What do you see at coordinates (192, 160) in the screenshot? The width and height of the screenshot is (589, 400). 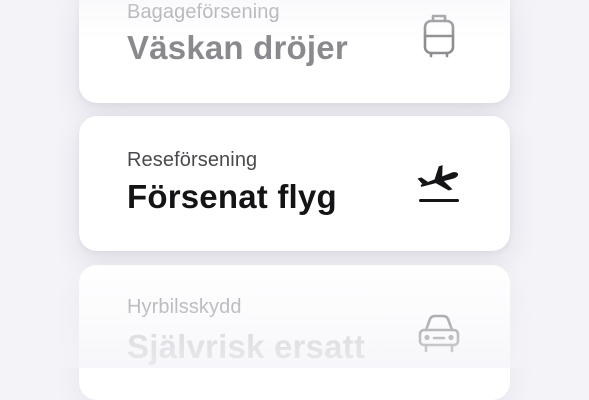 I see `card-label: Reseförsening` at bounding box center [192, 160].